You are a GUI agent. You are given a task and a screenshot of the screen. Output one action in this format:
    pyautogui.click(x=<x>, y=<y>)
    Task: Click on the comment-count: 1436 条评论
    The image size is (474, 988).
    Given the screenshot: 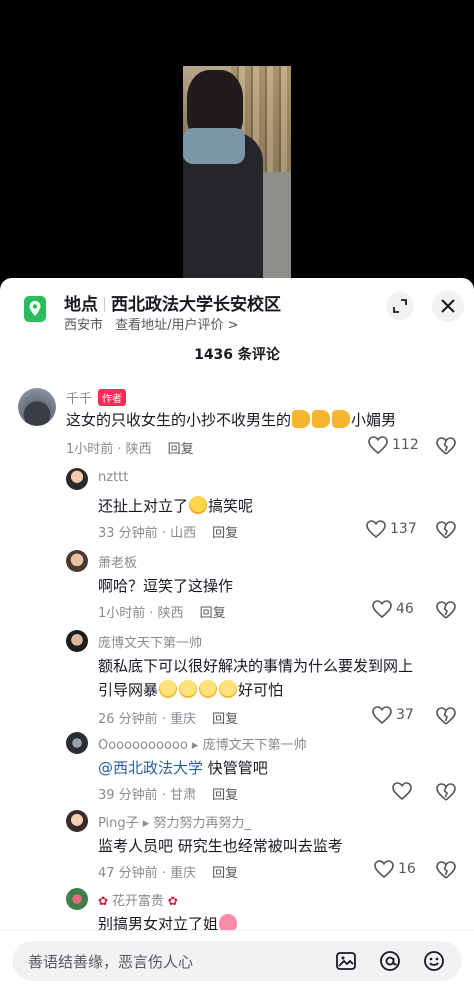 What is the action you would take?
    pyautogui.click(x=237, y=355)
    